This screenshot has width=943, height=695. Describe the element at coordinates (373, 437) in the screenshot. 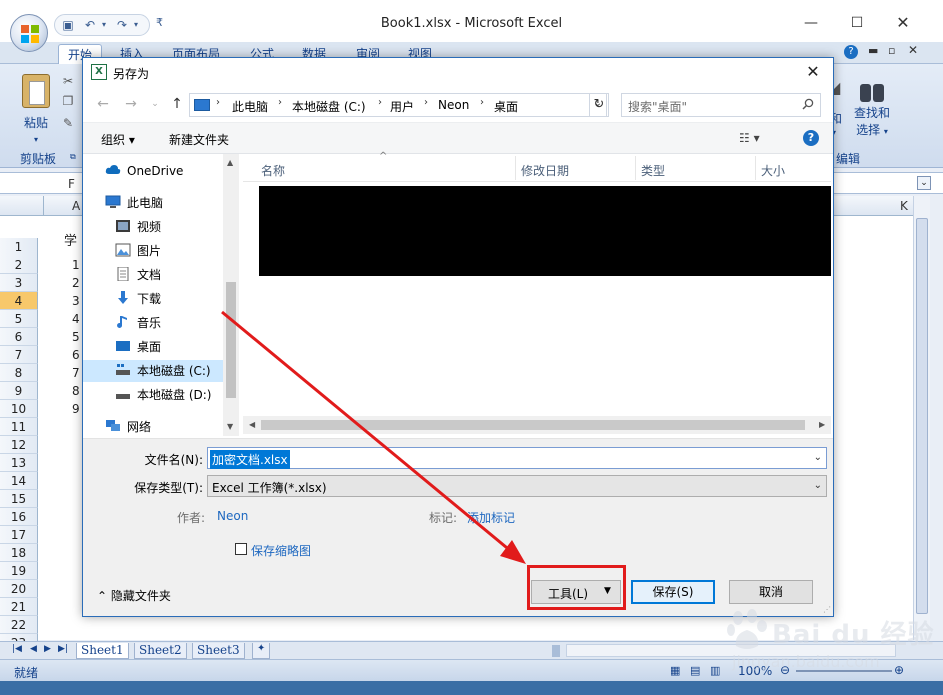

I see `annotation-arrow` at that location.